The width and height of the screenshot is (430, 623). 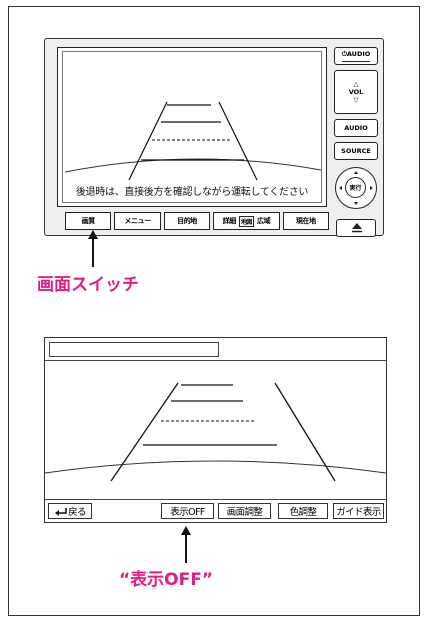 I want to click on color-adjust-button: 色調整, so click(x=303, y=511).